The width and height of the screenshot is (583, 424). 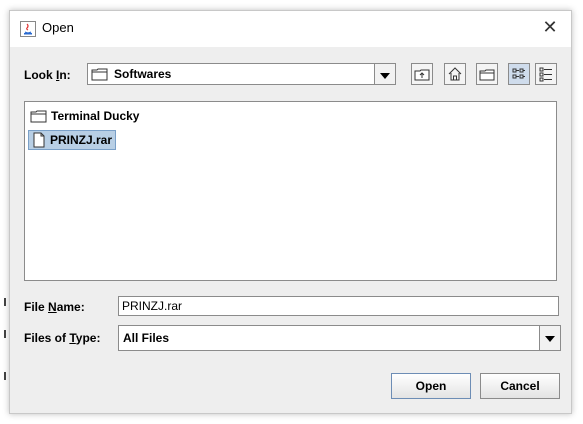 What do you see at coordinates (550, 28) in the screenshot?
I see `close-button: ✕` at bounding box center [550, 28].